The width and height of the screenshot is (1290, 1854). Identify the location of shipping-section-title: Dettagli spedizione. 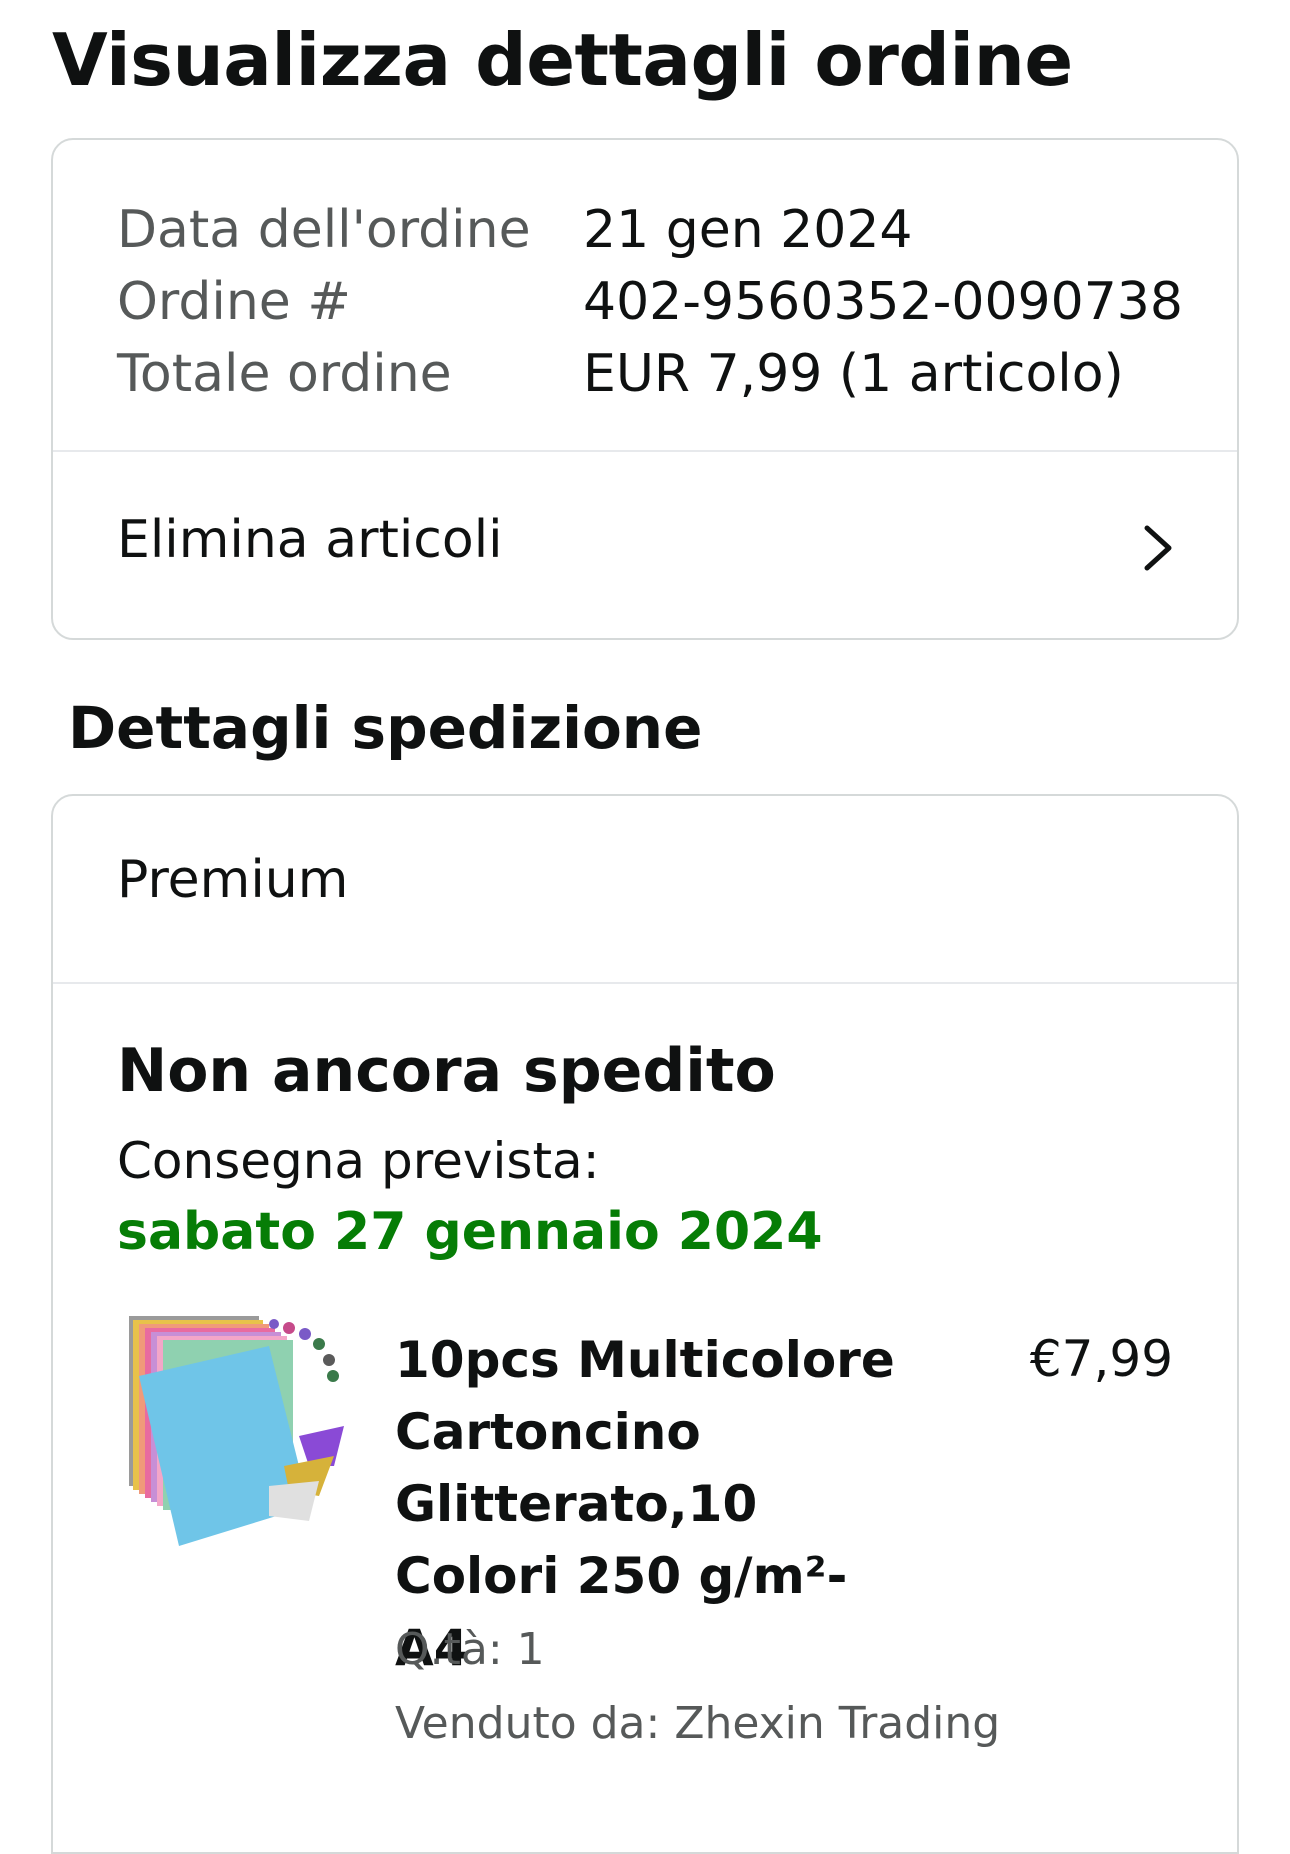
(385, 728).